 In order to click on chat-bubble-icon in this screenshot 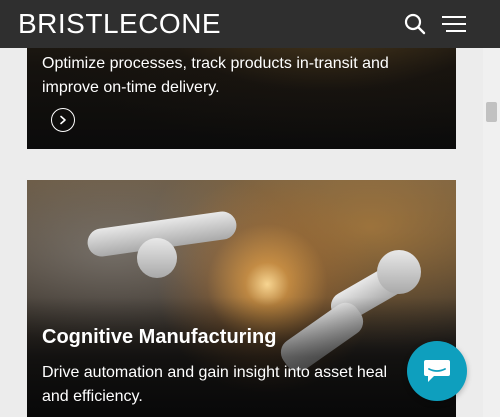, I will do `click(437, 371)`.